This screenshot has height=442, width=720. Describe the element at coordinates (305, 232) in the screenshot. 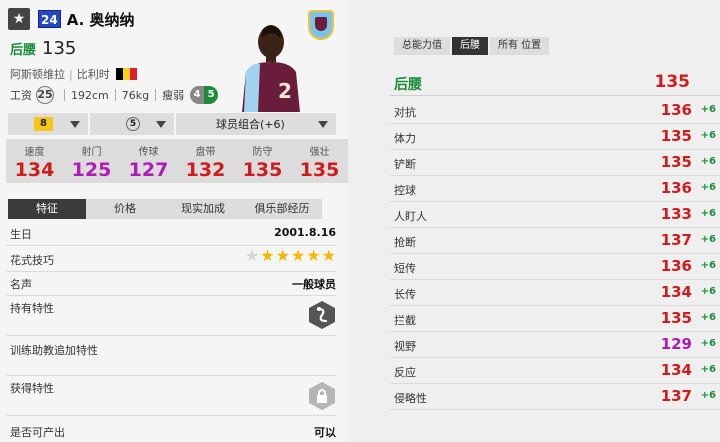

I see `birthday-value: 2001.8.16` at that location.